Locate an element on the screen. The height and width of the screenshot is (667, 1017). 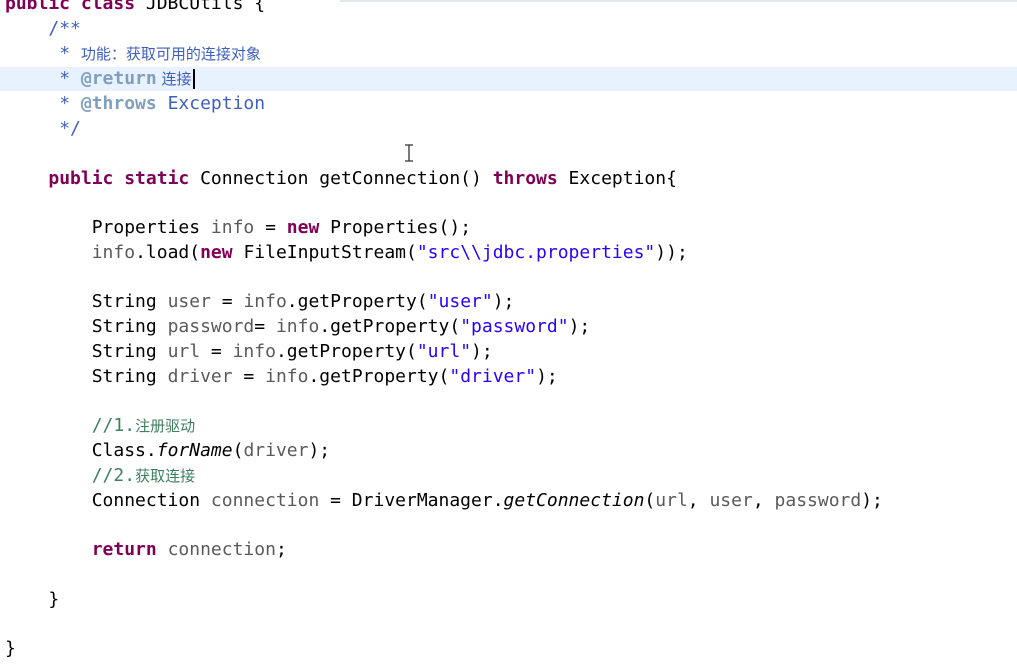
constructor-call: FileInputStream( is located at coordinates (324, 252).